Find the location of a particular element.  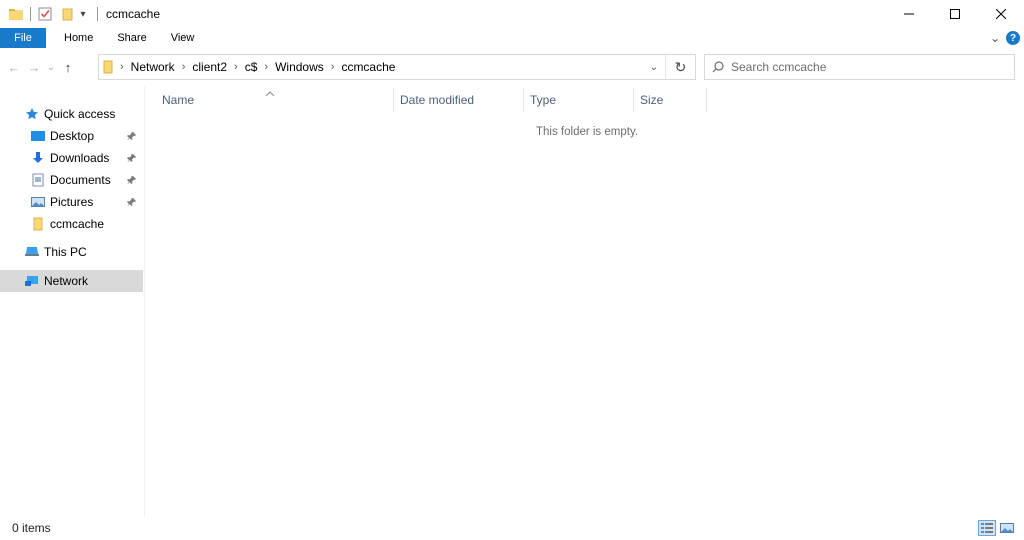

recent-locations-button: ⌄ is located at coordinates (51, 67).